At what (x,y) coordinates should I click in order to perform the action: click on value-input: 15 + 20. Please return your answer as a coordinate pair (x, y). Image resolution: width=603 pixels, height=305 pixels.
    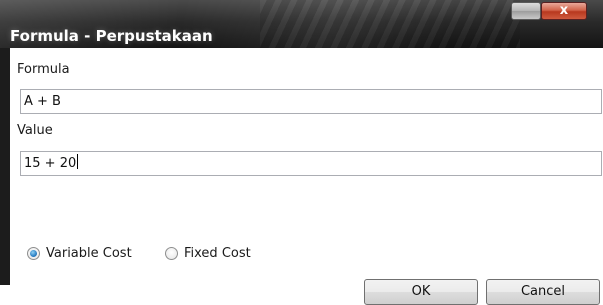
    Looking at the image, I should click on (311, 163).